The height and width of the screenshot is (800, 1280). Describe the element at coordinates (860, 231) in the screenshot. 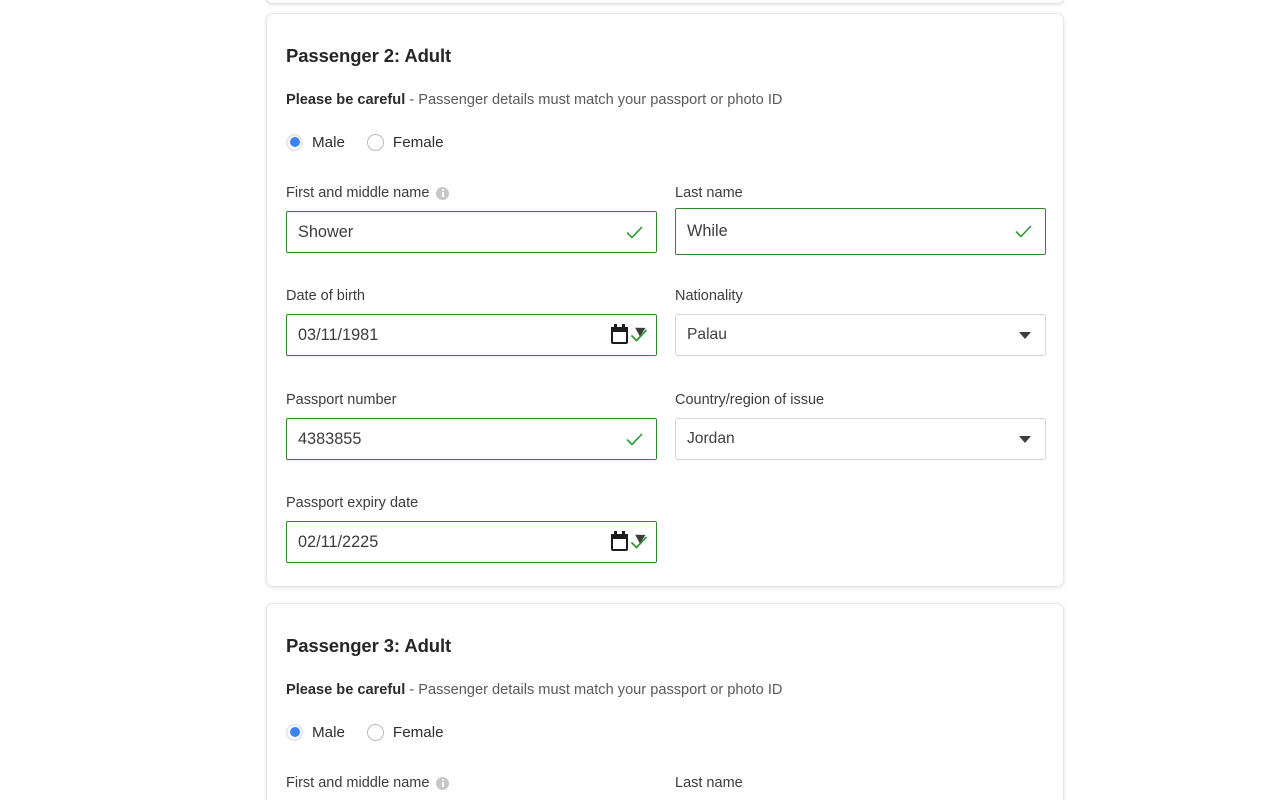

I see `last-name-input: While` at that location.